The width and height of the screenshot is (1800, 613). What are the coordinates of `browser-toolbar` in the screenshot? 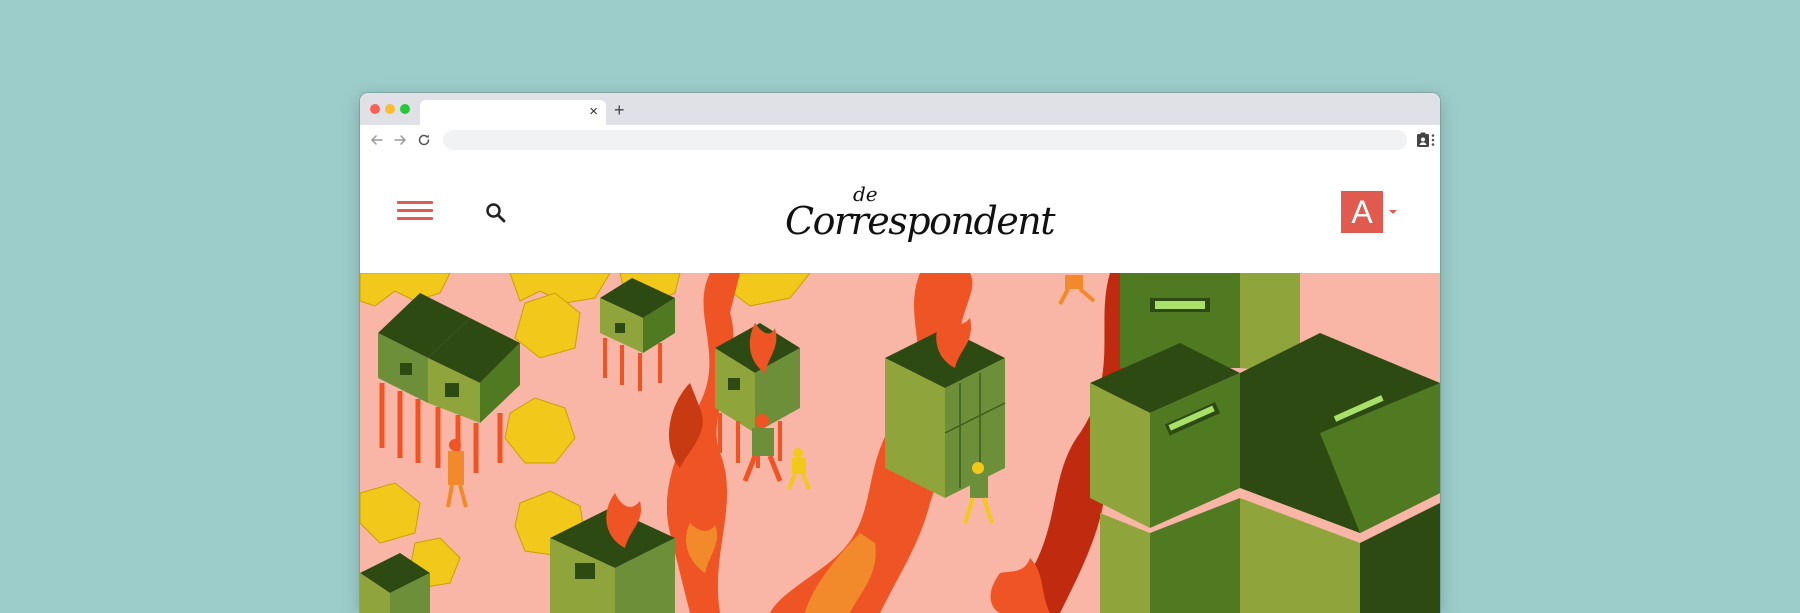 It's located at (900, 140).